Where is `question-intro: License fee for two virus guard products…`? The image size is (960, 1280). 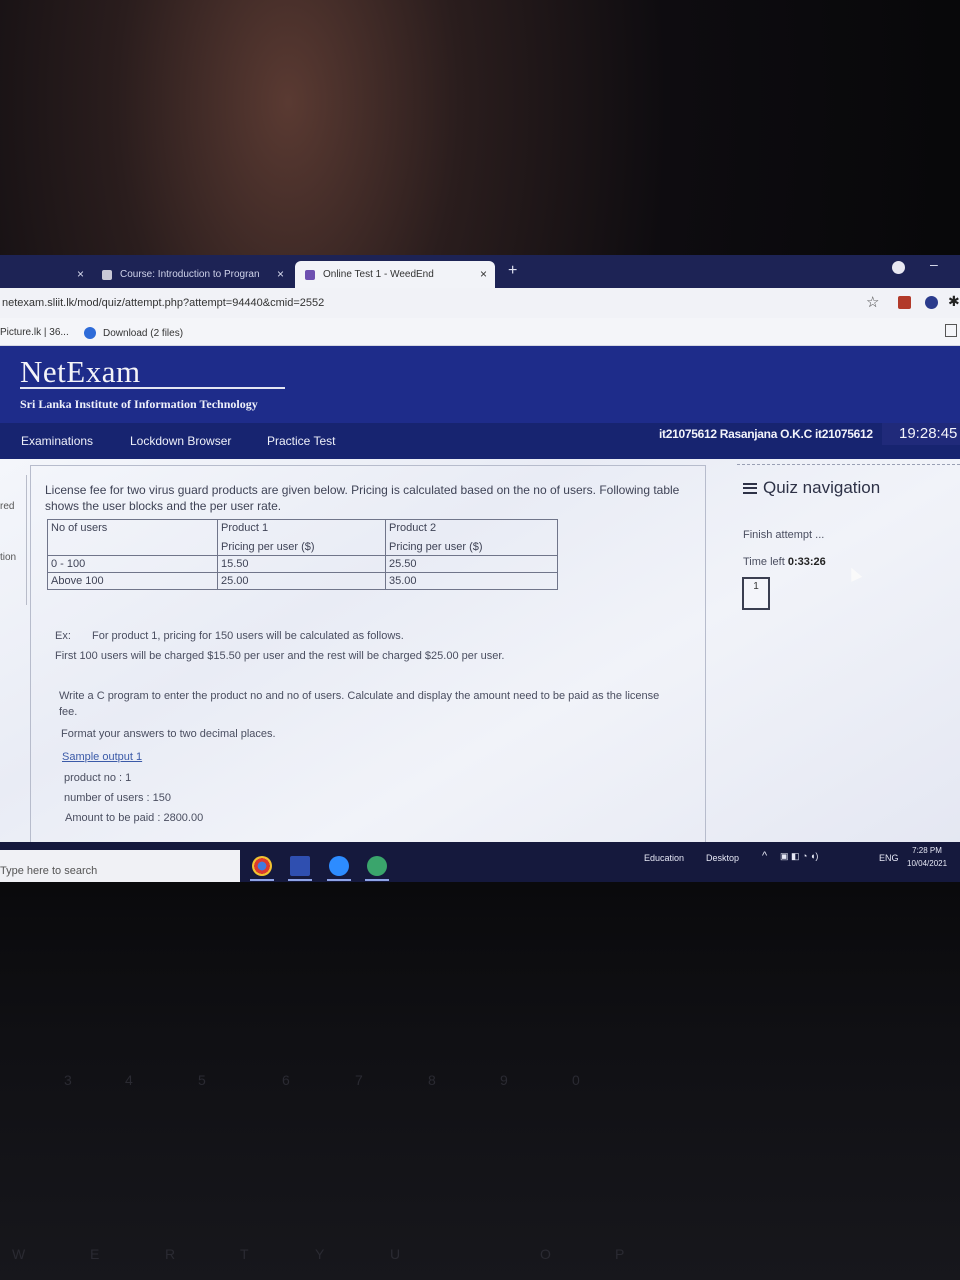 question-intro: License fee for two virus guard products… is located at coordinates (362, 498).